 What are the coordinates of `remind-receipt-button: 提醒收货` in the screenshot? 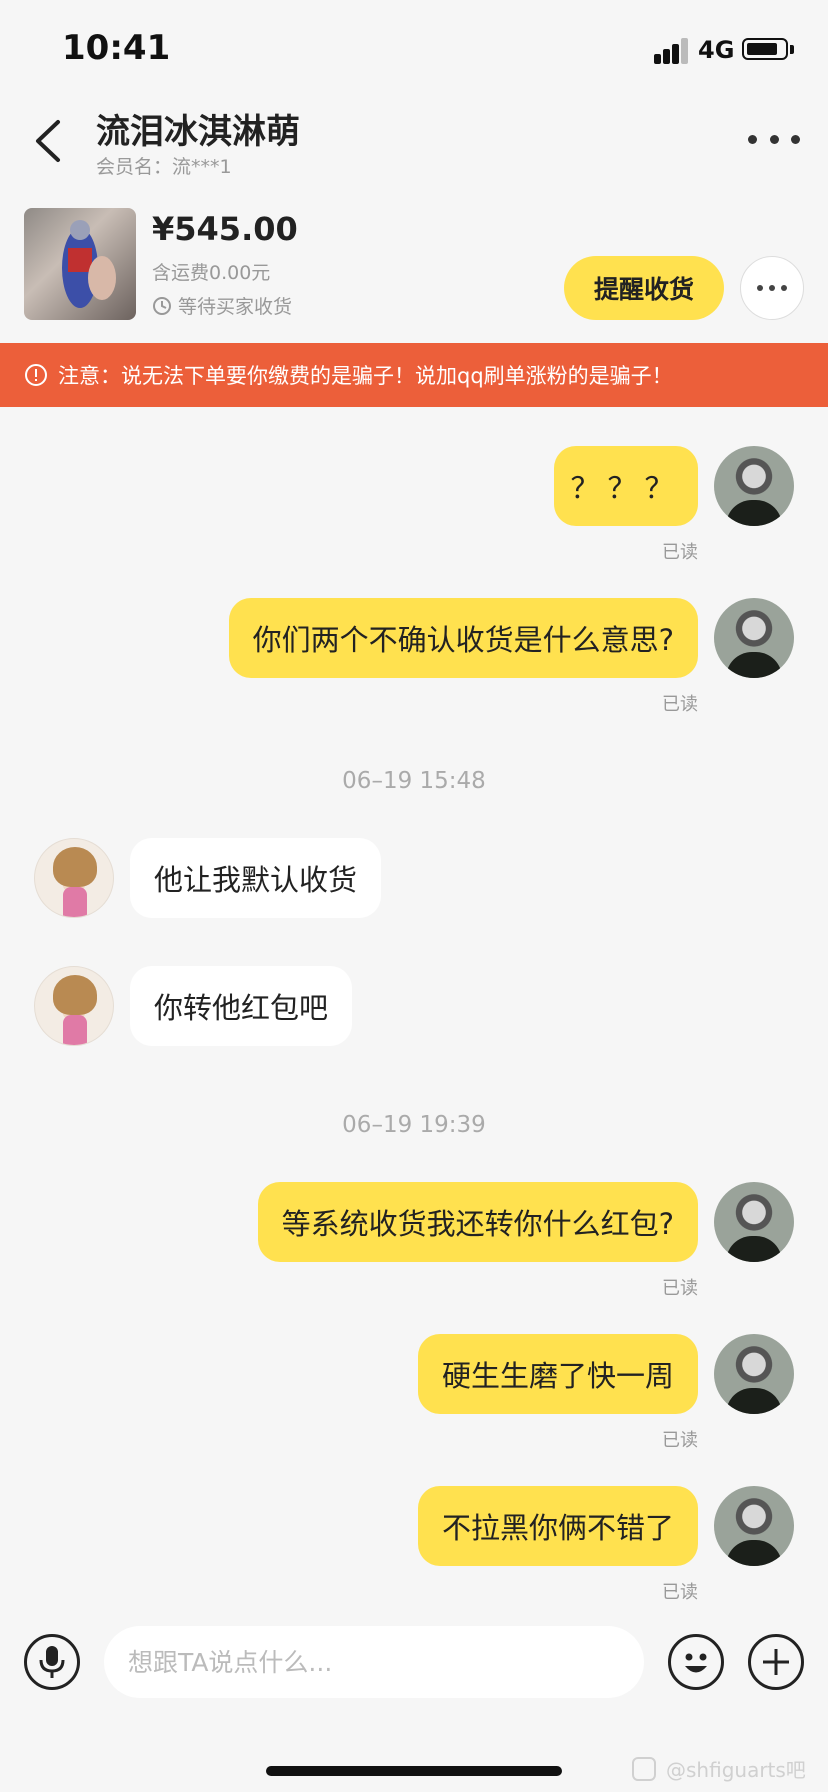 It's located at (644, 288).